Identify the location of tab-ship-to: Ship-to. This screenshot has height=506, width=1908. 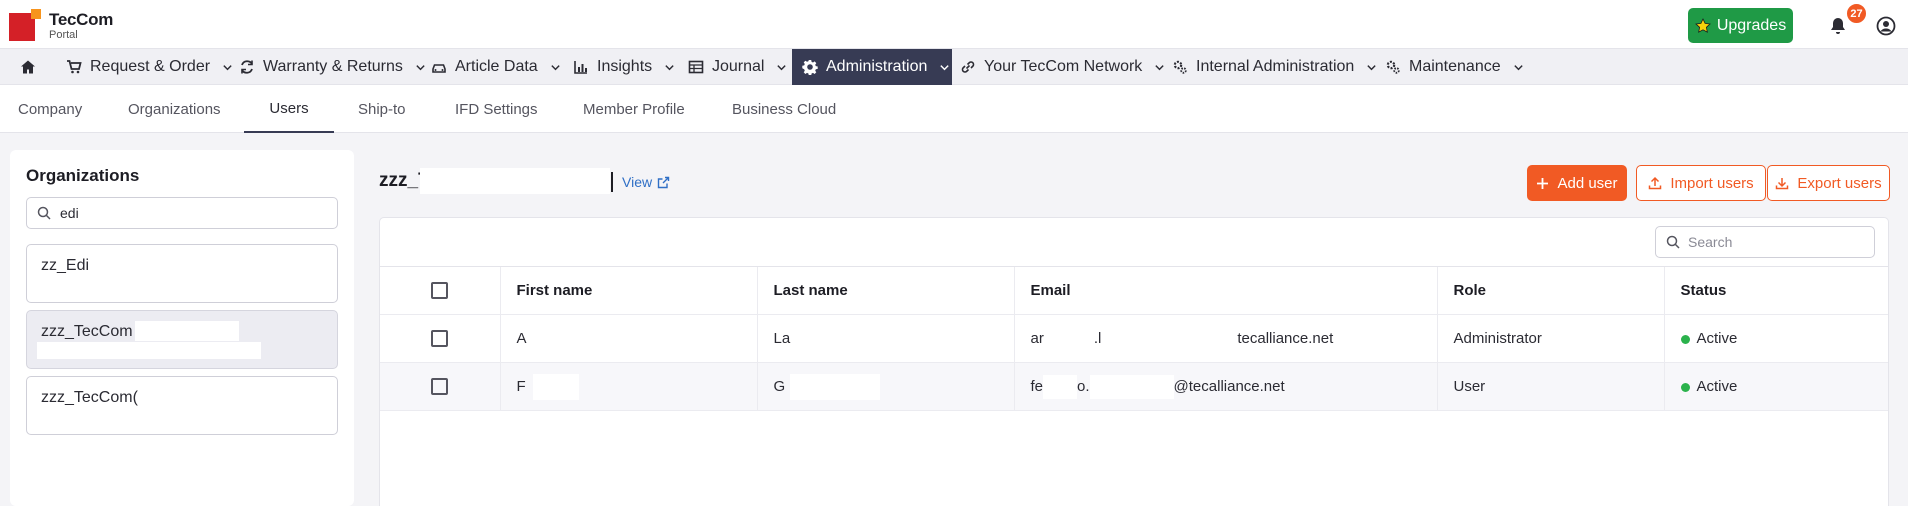
(382, 109).